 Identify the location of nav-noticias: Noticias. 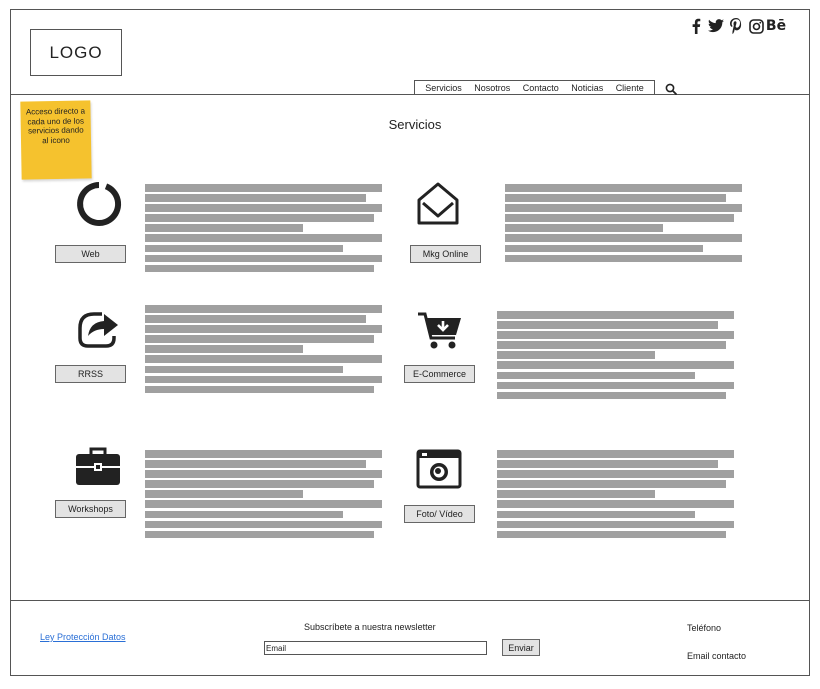
(587, 88).